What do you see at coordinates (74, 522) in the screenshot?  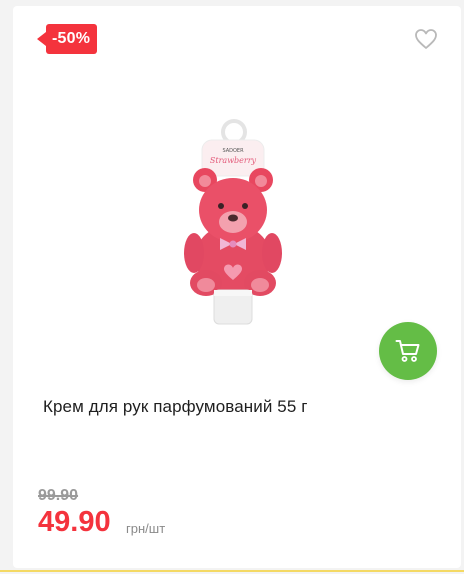 I see `current-price: 49.90` at bounding box center [74, 522].